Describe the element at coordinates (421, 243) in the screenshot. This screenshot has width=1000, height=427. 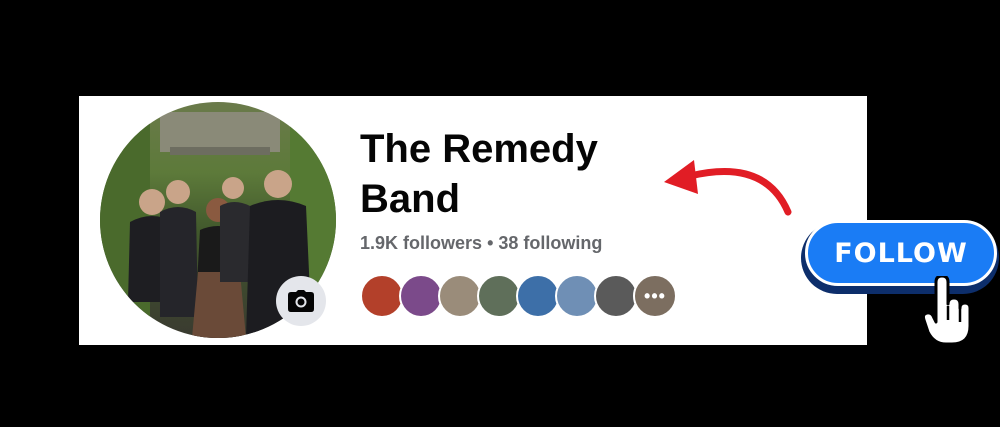
I see `followers-link: 1.9K followers` at that location.